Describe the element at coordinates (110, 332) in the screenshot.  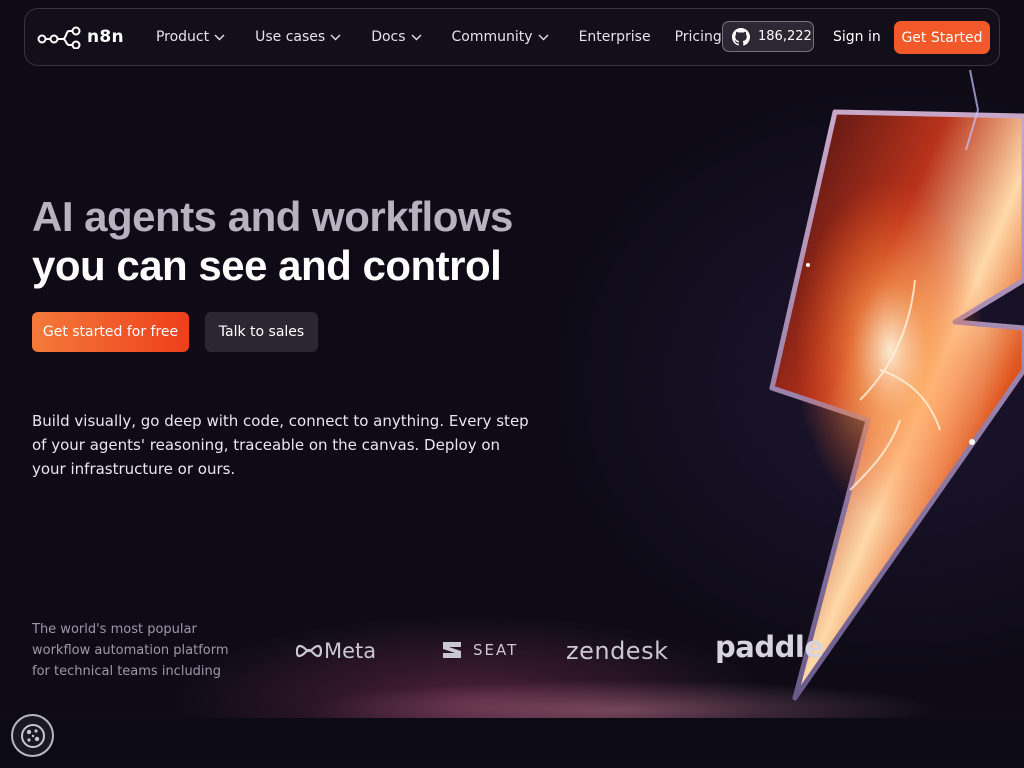
I see `get-started-free-button: Get started for free` at that location.